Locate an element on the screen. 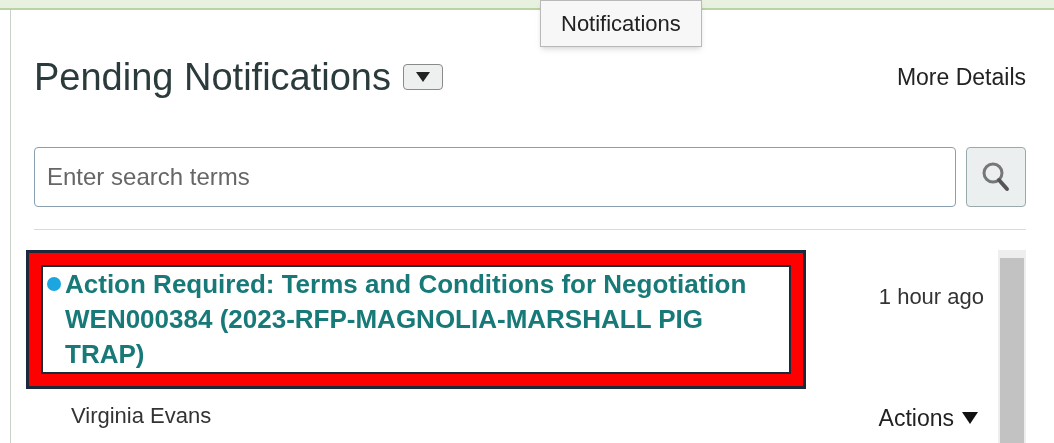 This screenshot has width=1054, height=443. tooltip: Notifications is located at coordinates (621, 23).